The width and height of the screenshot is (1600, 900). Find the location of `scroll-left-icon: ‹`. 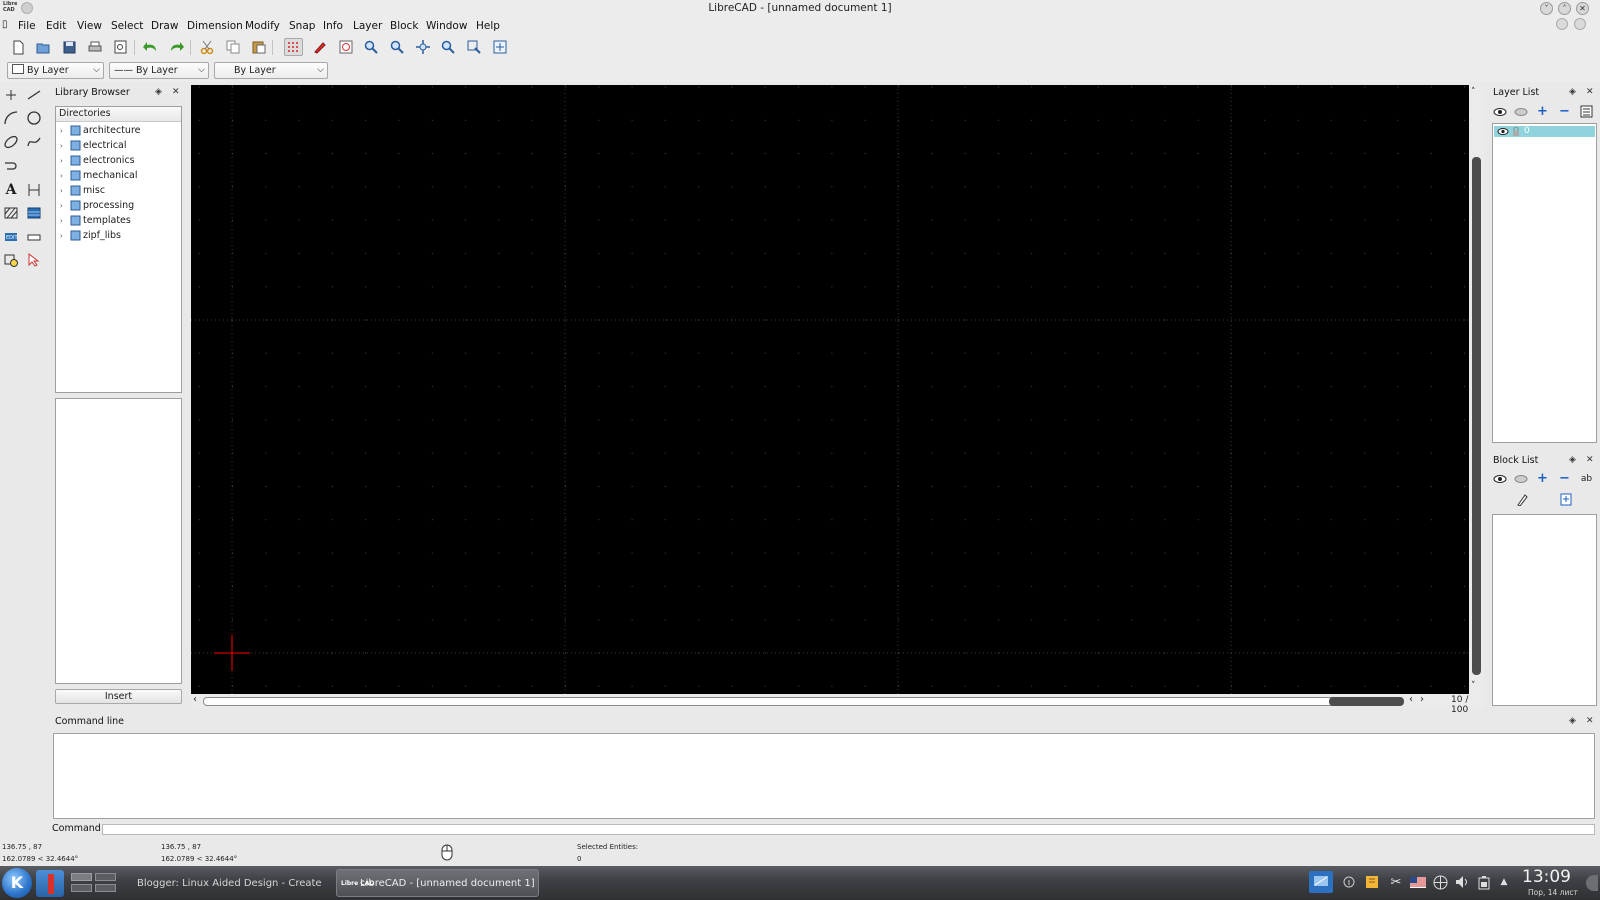

scroll-left-icon: ‹ is located at coordinates (195, 699).